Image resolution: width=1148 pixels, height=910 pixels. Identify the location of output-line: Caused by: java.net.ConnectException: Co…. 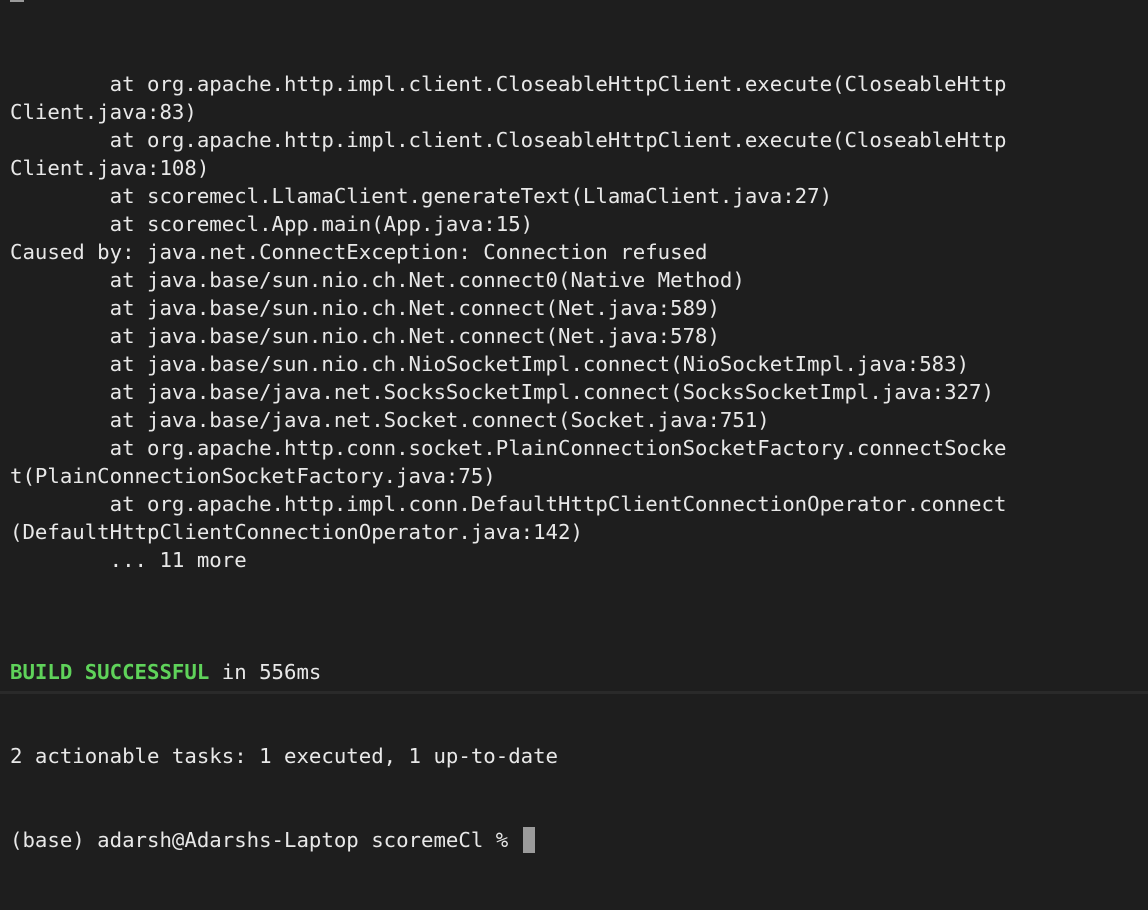
(359, 252).